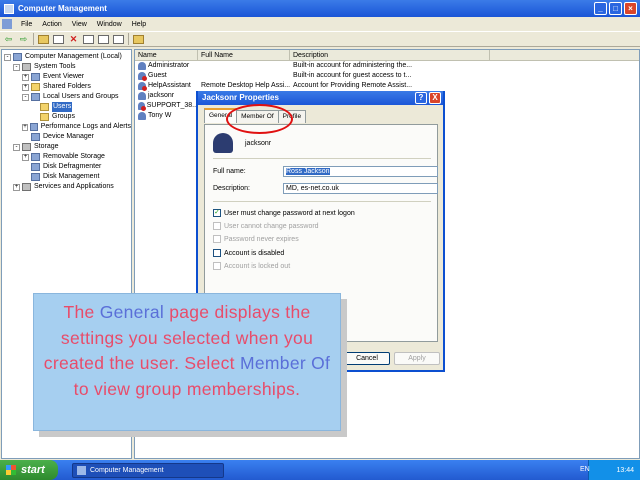  Describe the element at coordinates (166, 116) in the screenshot. I see `user-name-cell: Tony W` at that location.